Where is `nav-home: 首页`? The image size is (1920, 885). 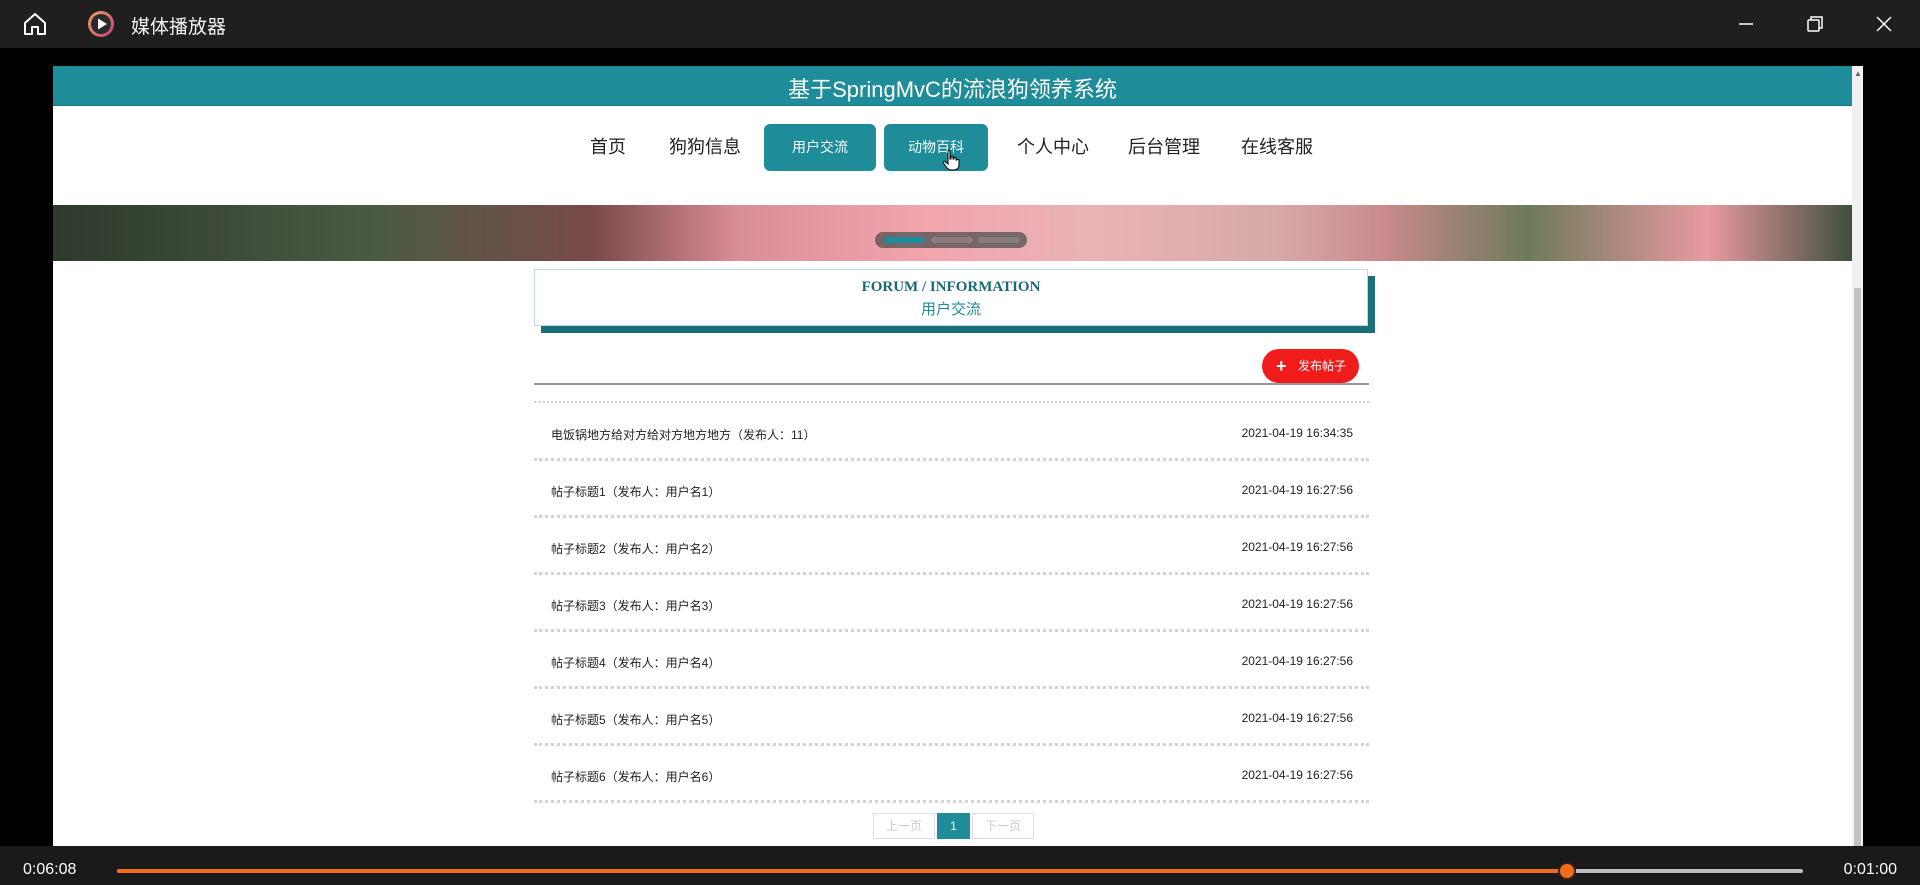
nav-home: 首页 is located at coordinates (608, 147).